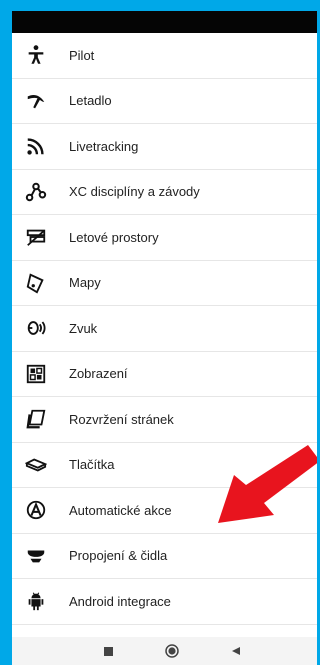 This screenshot has height=665, width=320. Describe the element at coordinates (36, 283) in the screenshot. I see `map-icon` at that location.